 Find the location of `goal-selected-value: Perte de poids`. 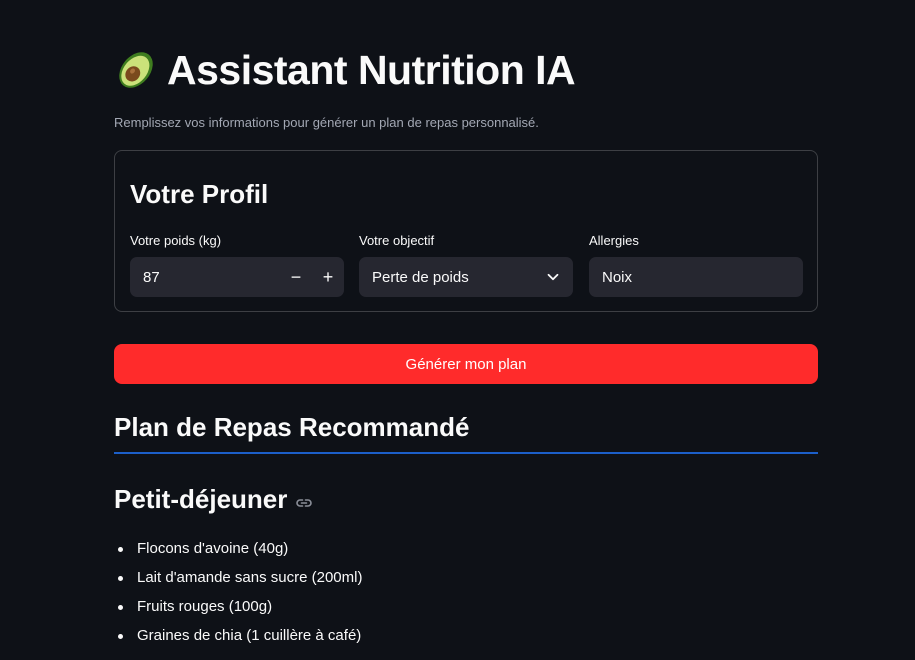

goal-selected-value: Perte de poids is located at coordinates (420, 277).